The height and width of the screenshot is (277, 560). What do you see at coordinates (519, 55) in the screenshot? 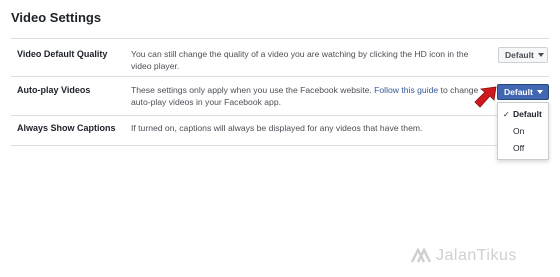
I see `video-quality-select-value: Default` at bounding box center [519, 55].